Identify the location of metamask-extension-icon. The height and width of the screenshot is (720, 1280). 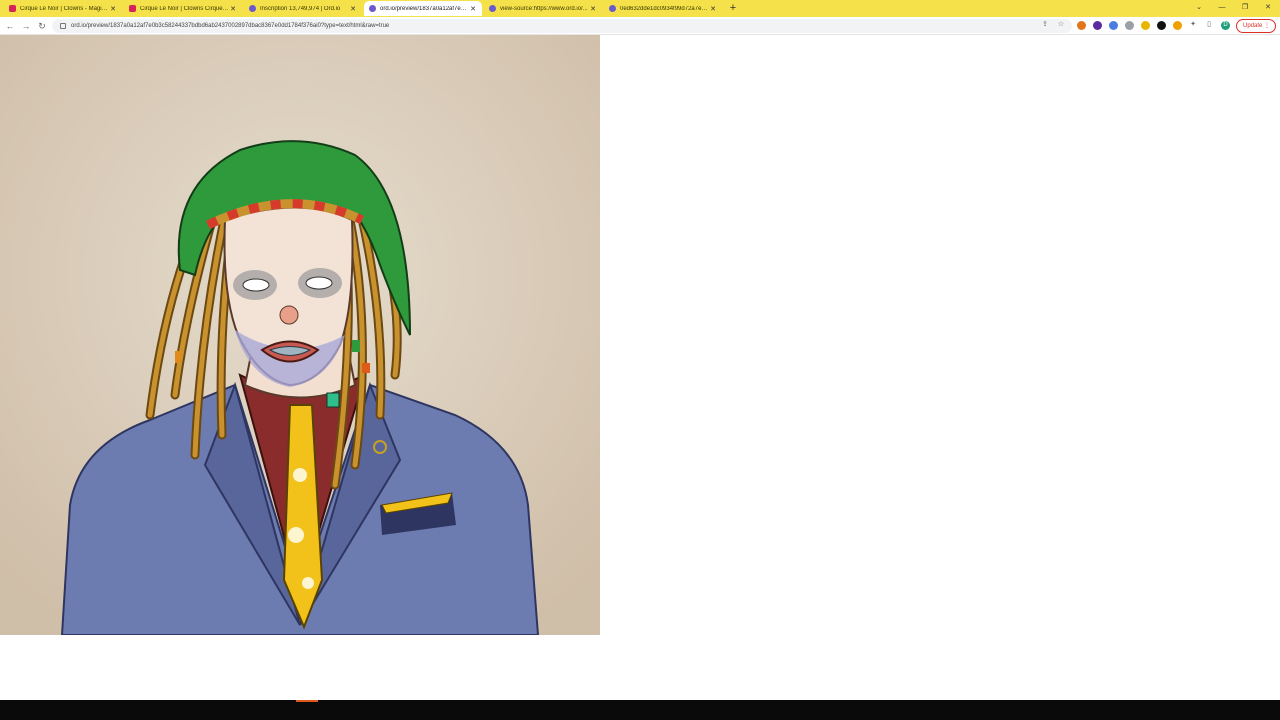
(1081, 25).